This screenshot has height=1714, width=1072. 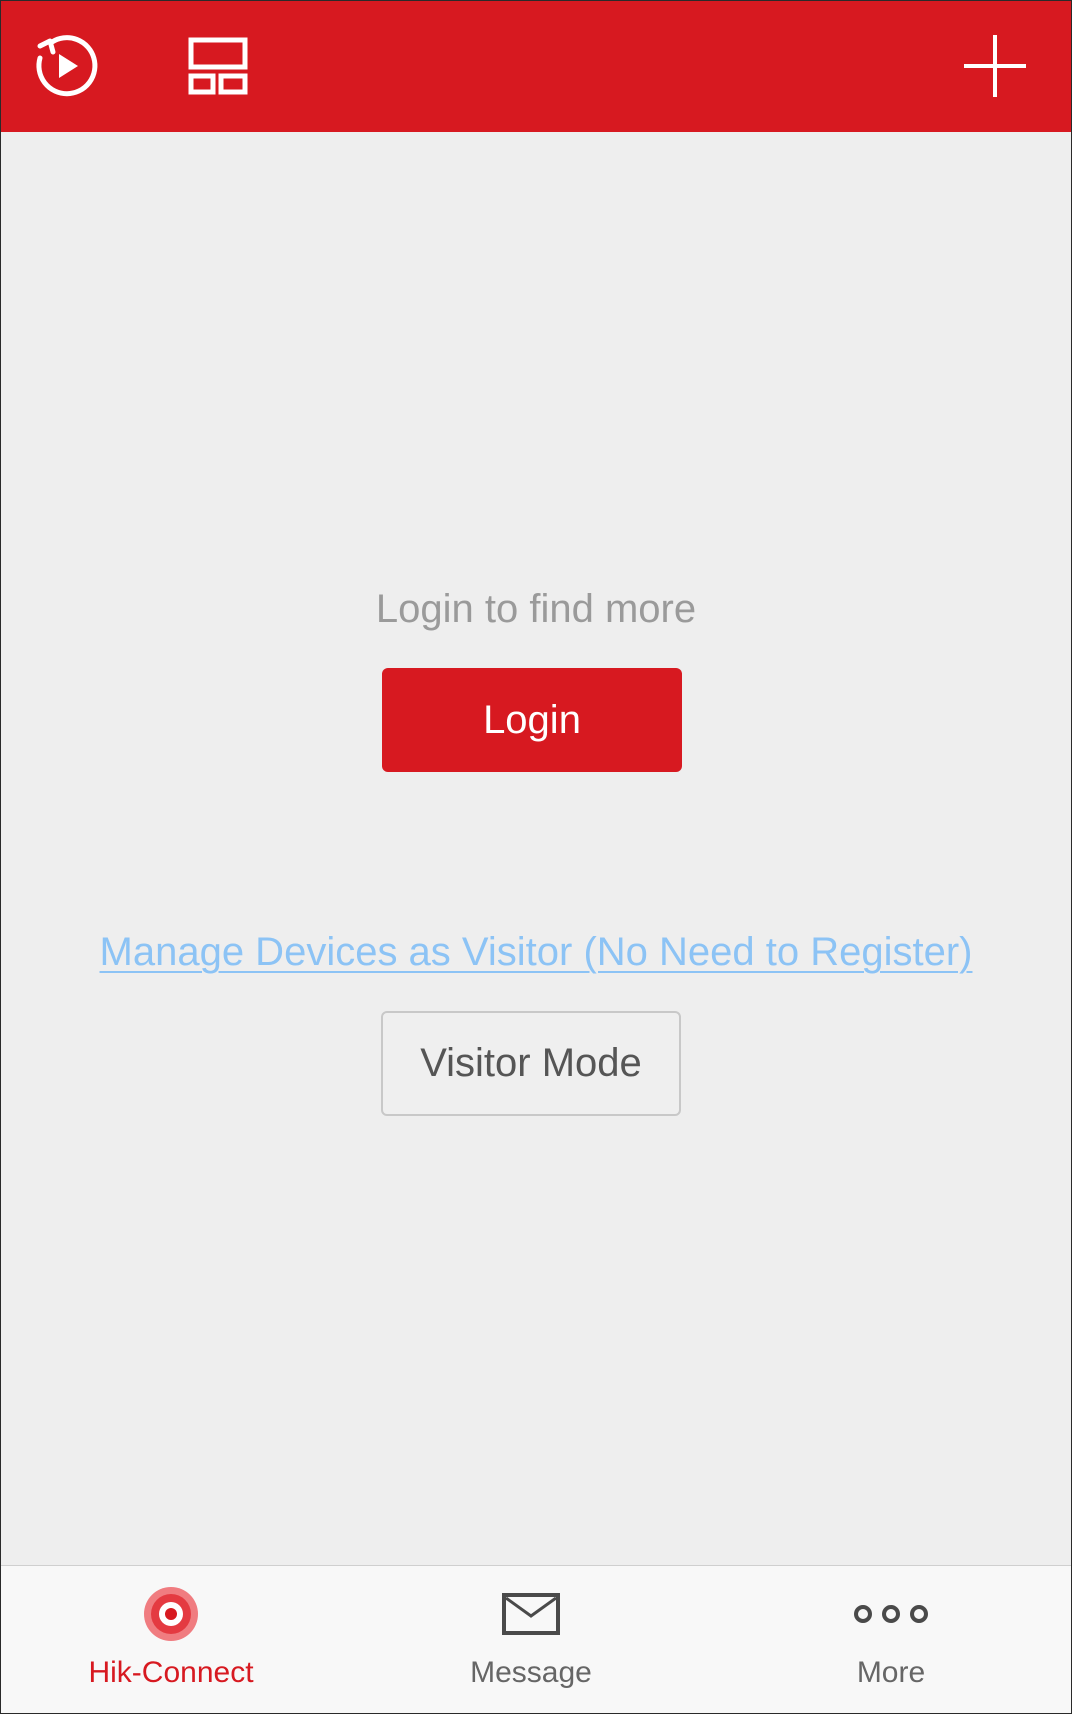 I want to click on tab-more: More, so click(x=891, y=1639).